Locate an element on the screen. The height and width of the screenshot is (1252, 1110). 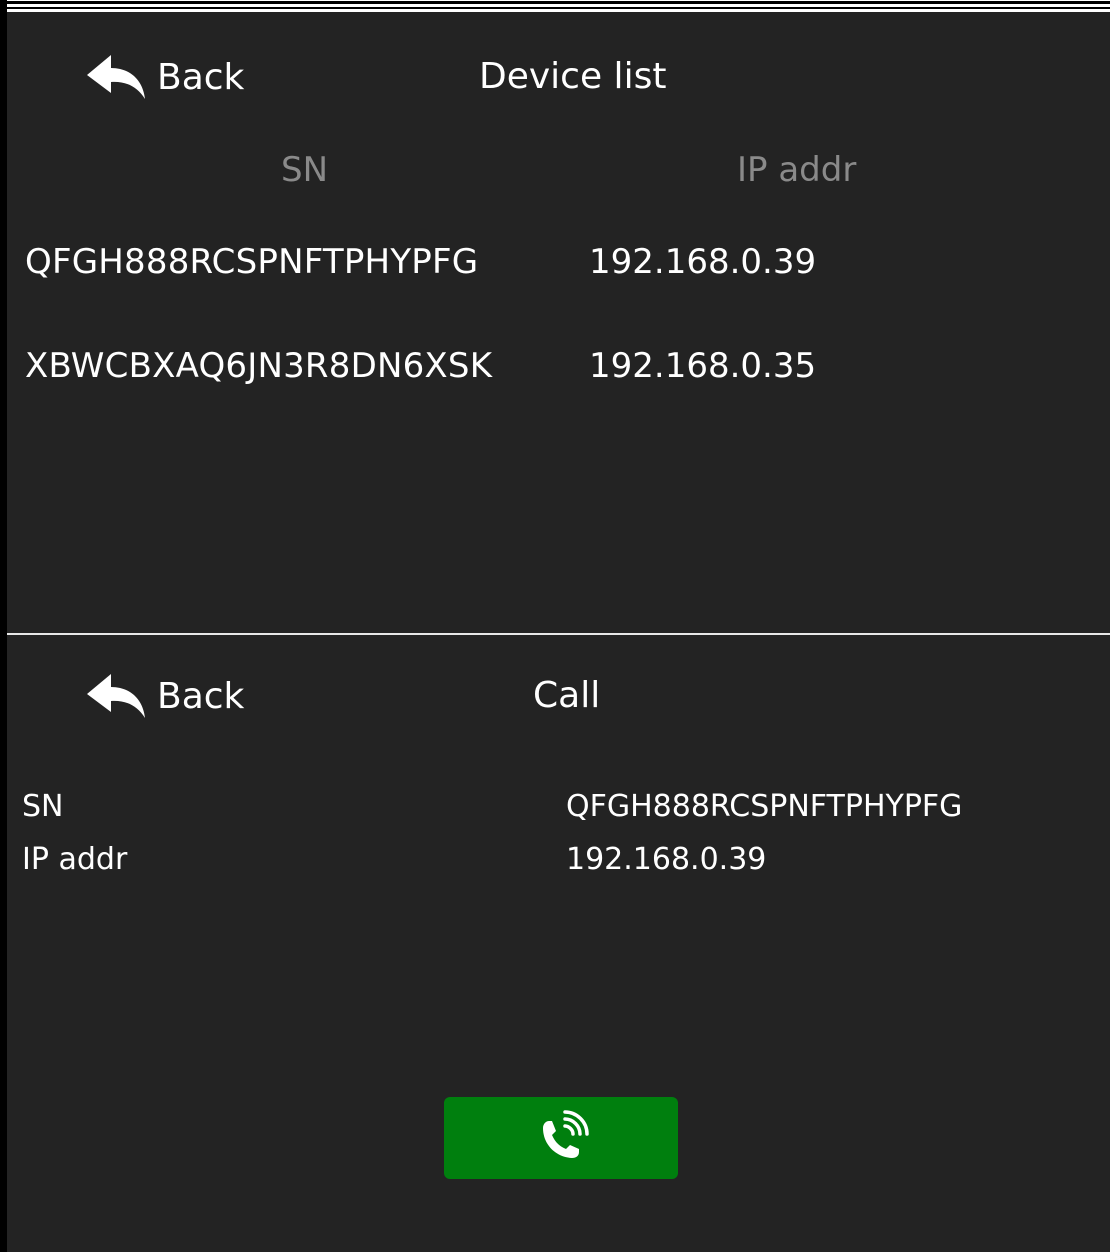
ip-value: 192.168.0.39 is located at coordinates (666, 859).